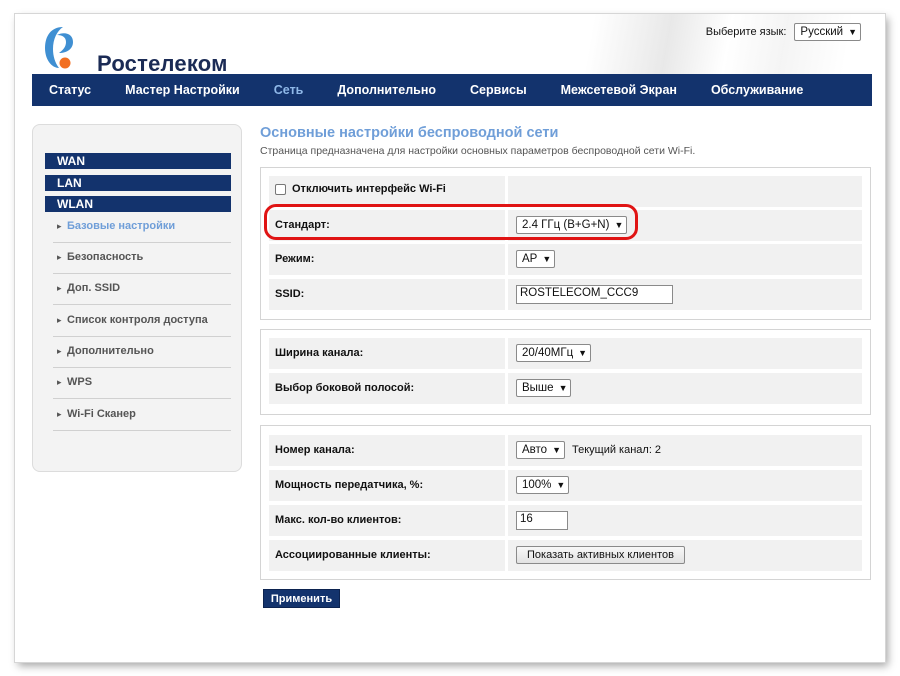  Describe the element at coordinates (538, 388) in the screenshot. I see `sideband-value: Выше` at that location.